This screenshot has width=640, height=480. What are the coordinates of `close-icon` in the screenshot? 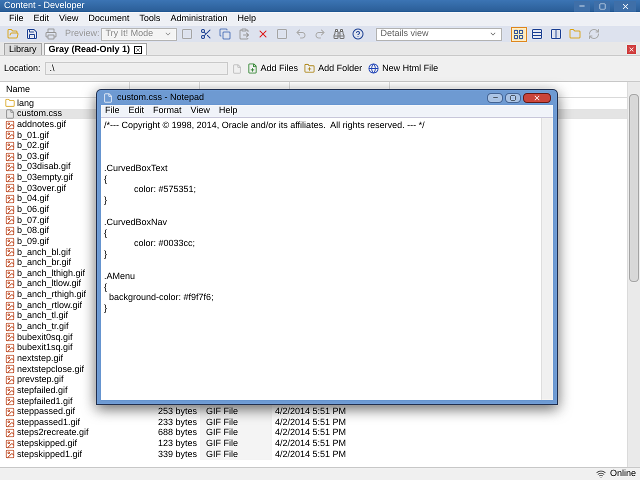 It's located at (625, 6).